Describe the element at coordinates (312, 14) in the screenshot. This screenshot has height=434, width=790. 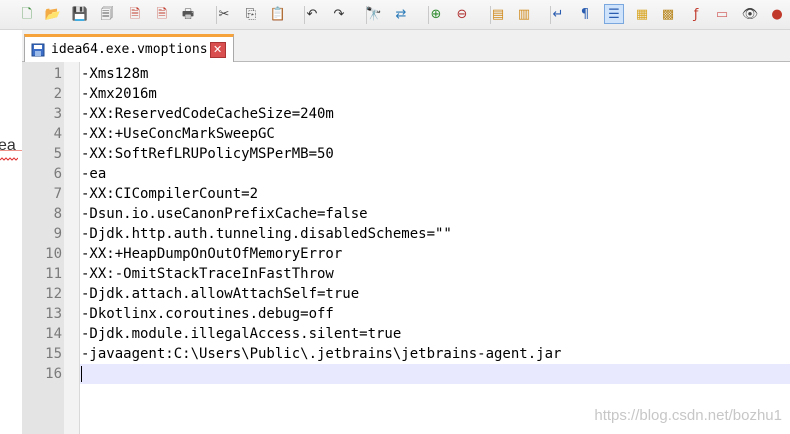
I see `undo-icon: ↶` at that location.